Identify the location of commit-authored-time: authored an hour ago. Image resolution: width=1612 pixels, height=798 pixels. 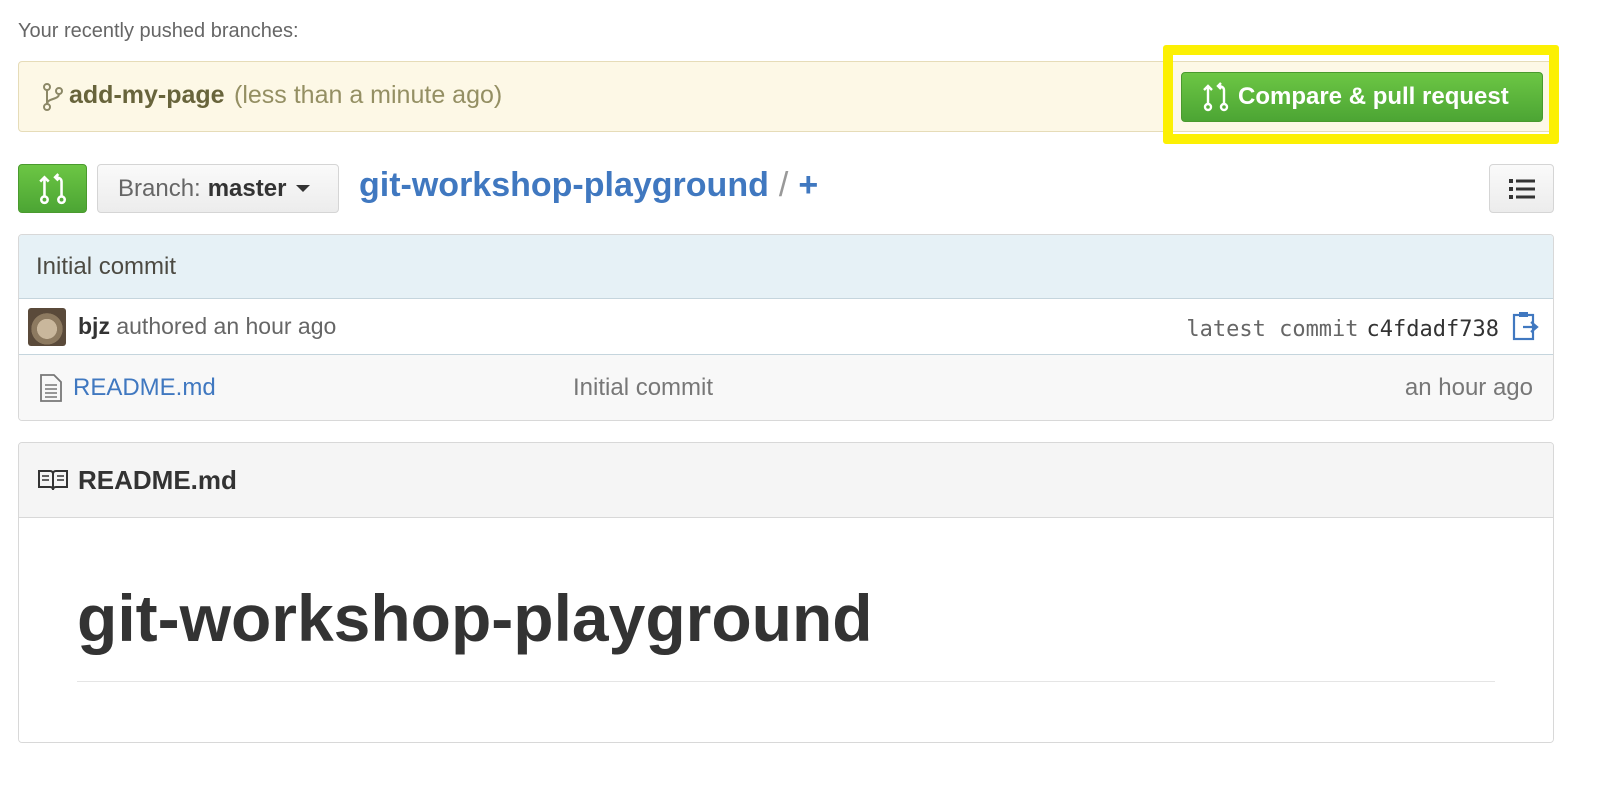
(226, 326).